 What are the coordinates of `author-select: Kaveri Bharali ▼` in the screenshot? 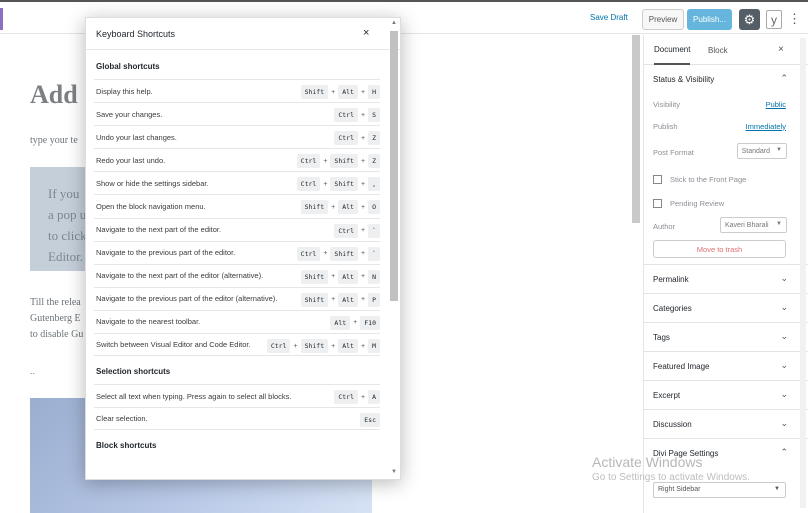 It's located at (753, 225).